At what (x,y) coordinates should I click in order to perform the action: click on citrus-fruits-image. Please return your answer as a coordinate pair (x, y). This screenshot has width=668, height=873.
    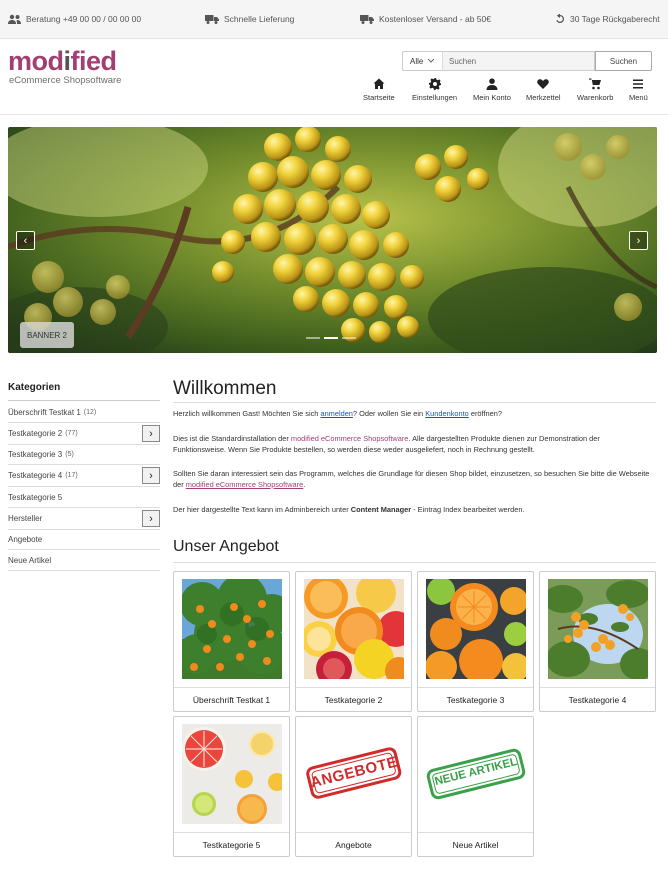
    Looking at the image, I should click on (354, 629).